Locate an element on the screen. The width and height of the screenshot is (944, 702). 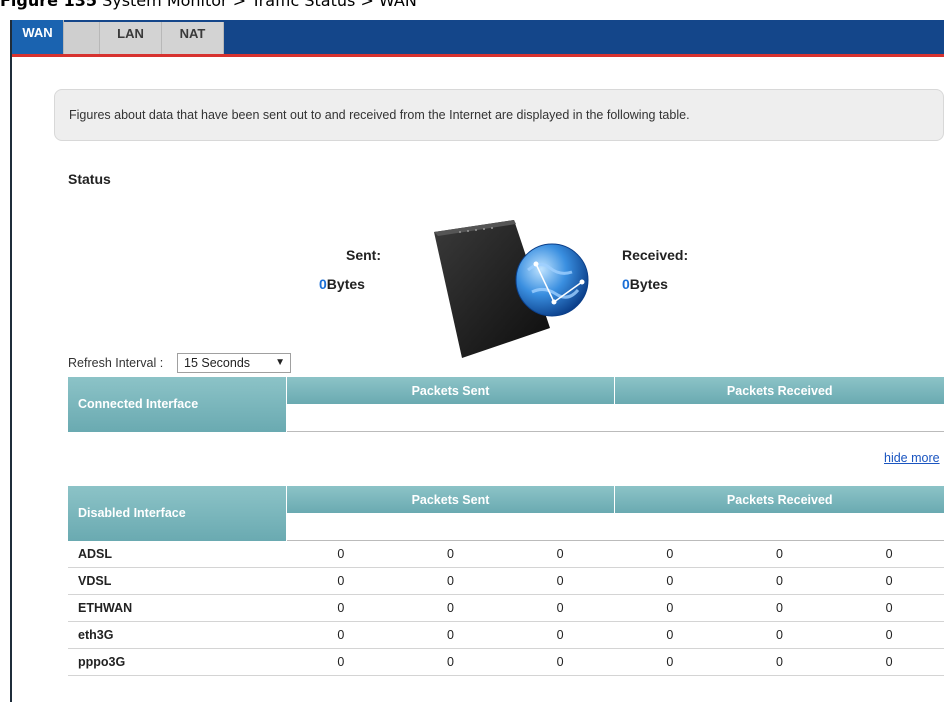
interface-name: pppo3G is located at coordinates (177, 662).